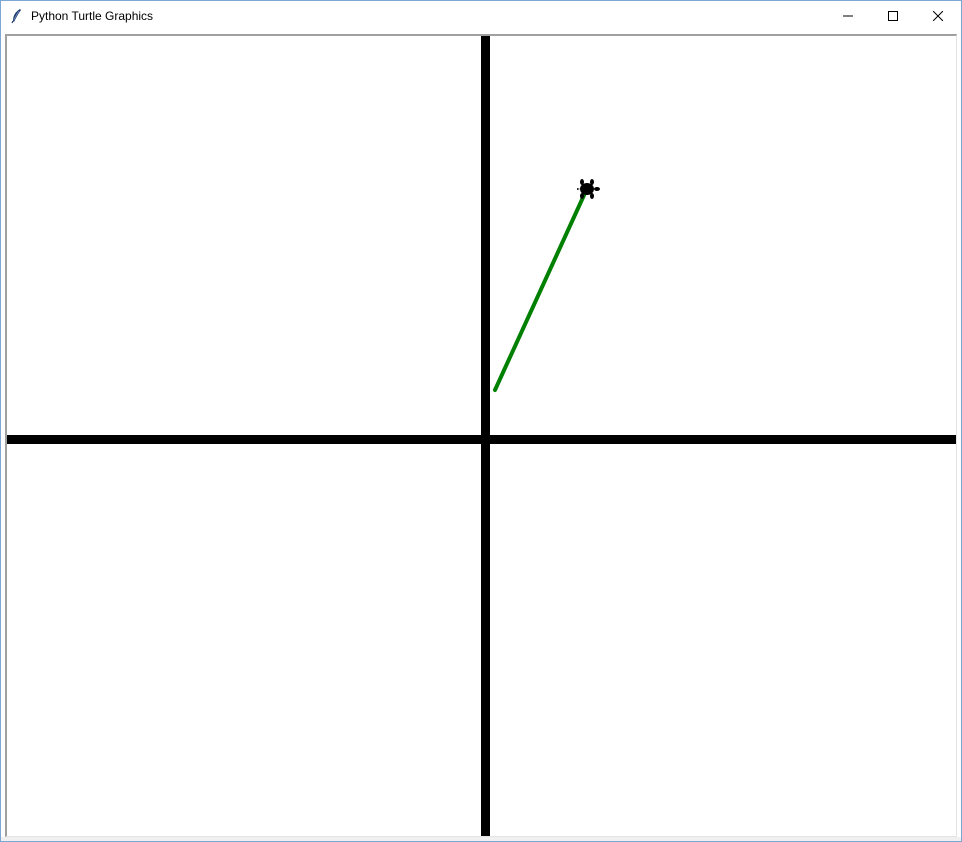 Image resolution: width=962 pixels, height=842 pixels. I want to click on maximize-button, so click(893, 16).